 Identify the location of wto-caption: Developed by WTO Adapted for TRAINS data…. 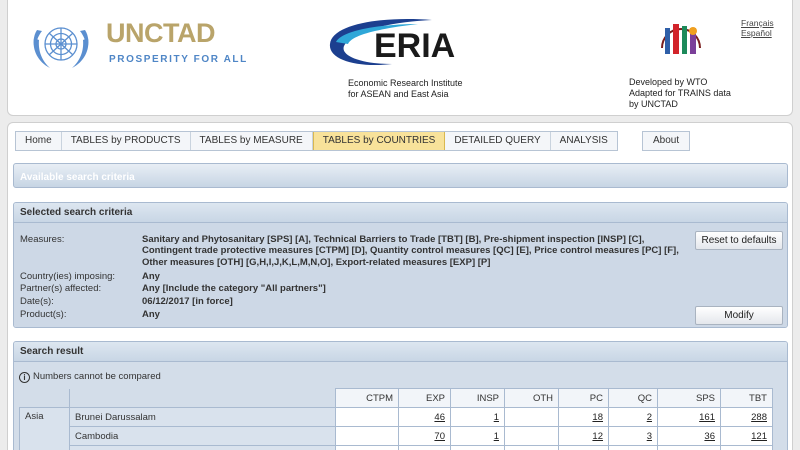
(680, 93).